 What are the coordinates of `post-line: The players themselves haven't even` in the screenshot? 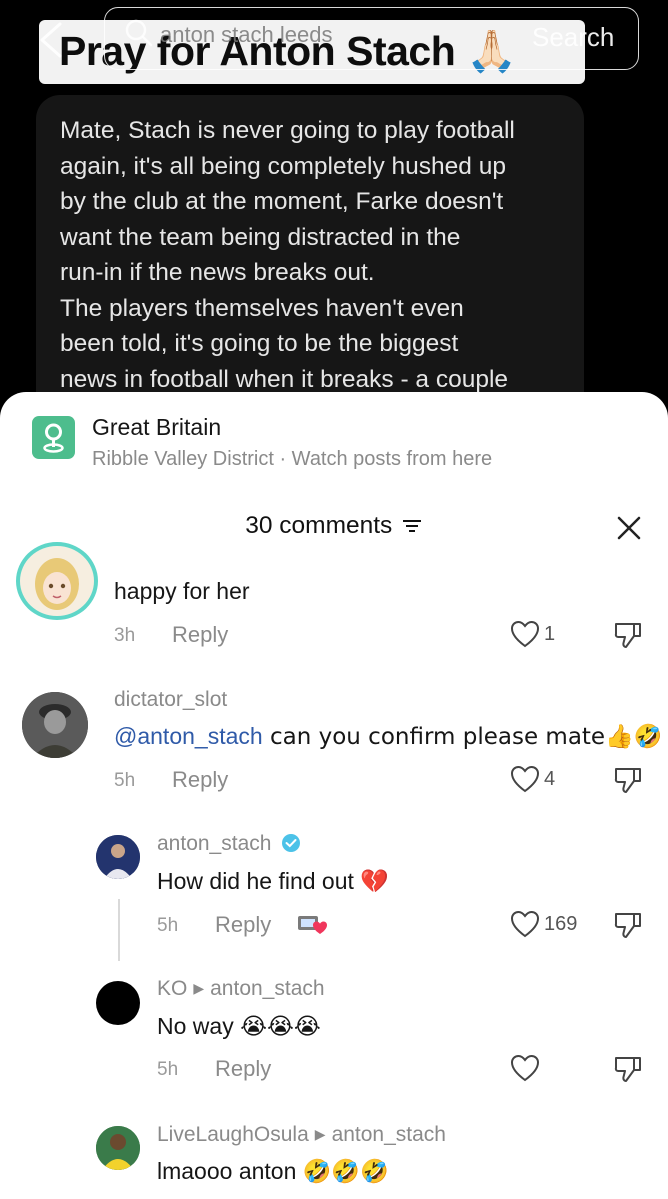 It's located at (262, 308).